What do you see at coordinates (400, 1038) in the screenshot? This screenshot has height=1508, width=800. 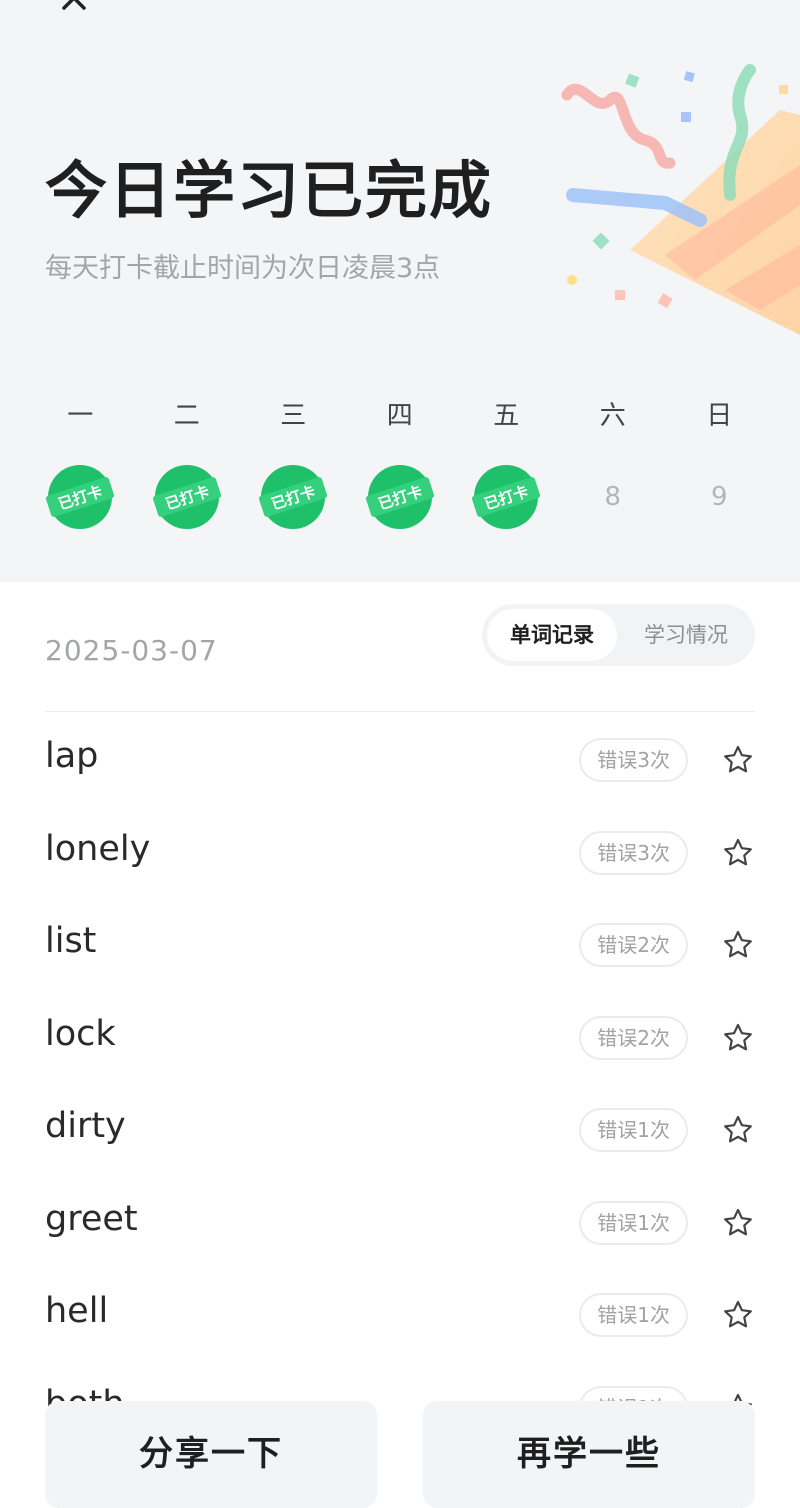 I see `list-item: lock 错误2次` at bounding box center [400, 1038].